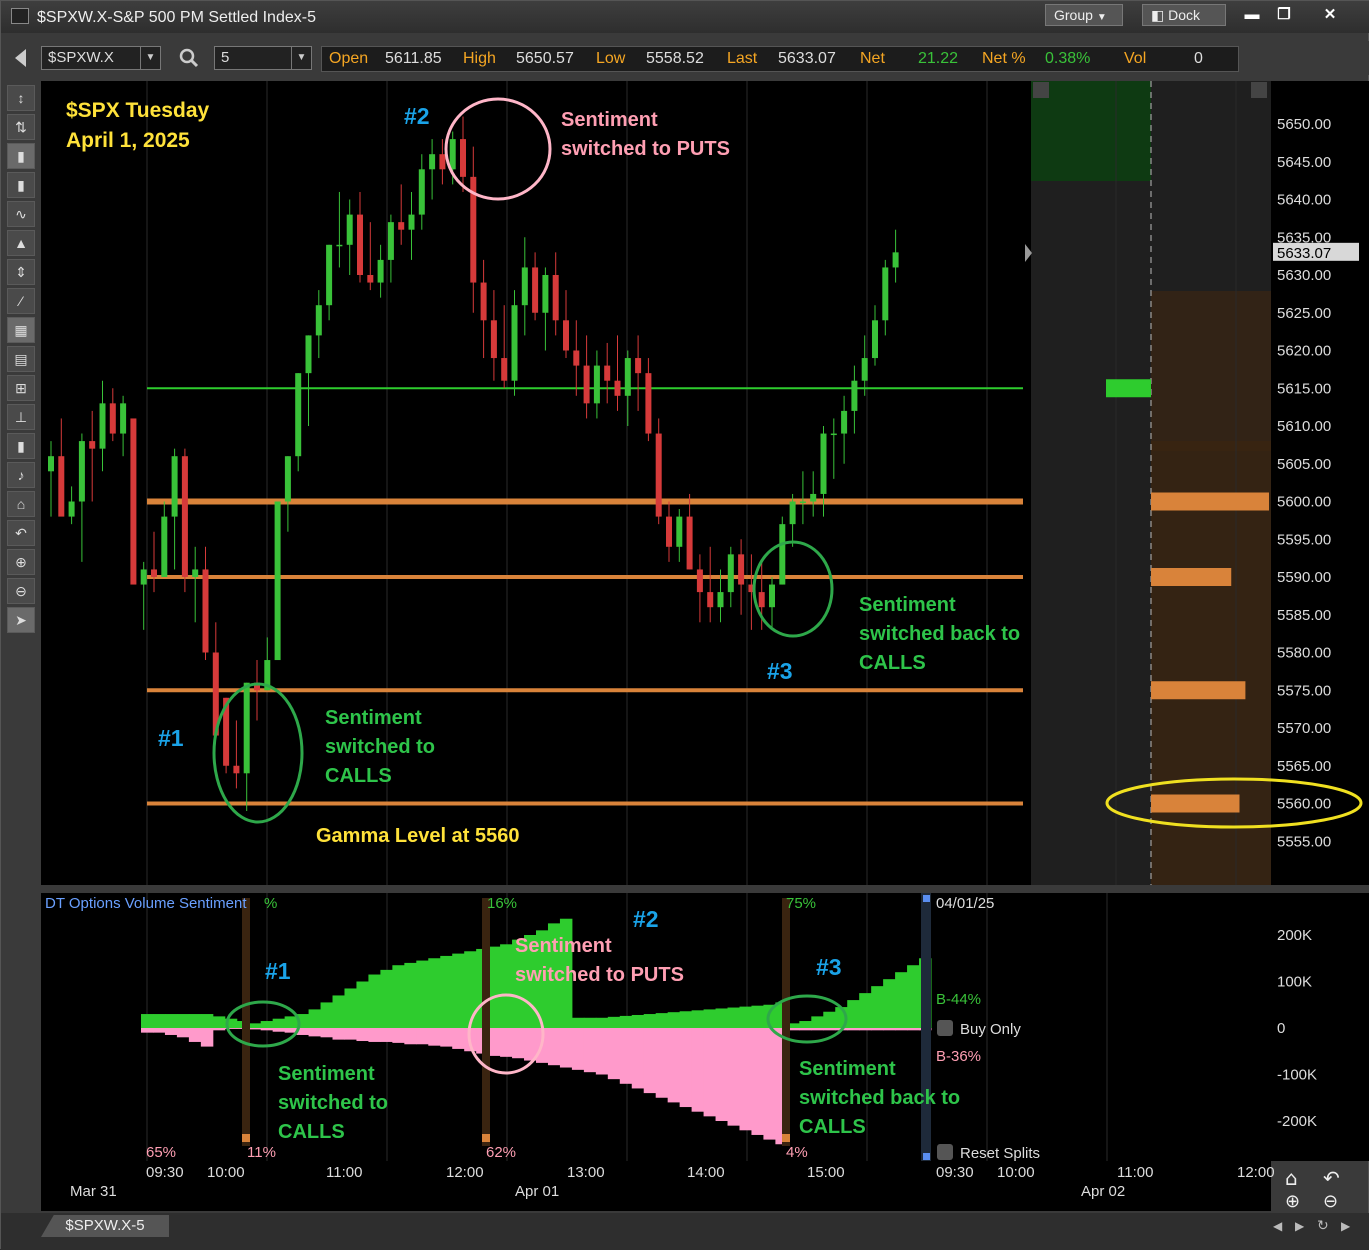  What do you see at coordinates (344, 1172) in the screenshot?
I see `time-tick-label: 11:00` at bounding box center [344, 1172].